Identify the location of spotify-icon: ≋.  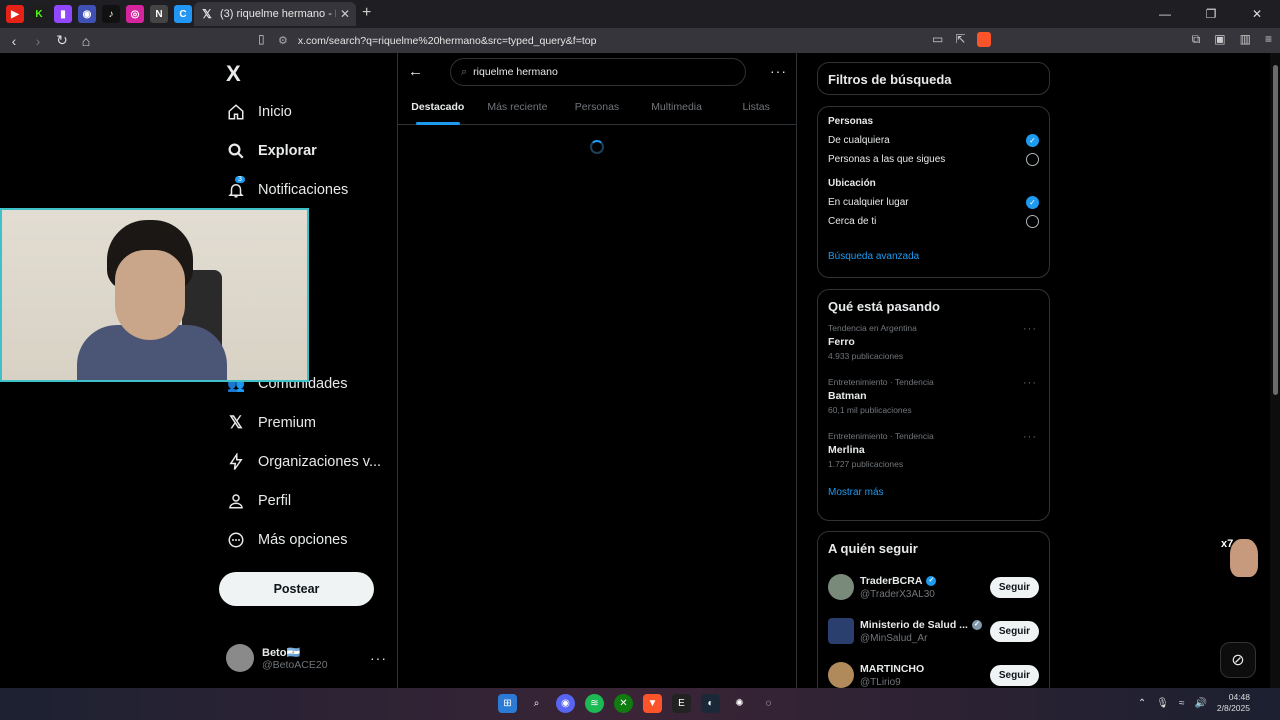
(594, 703).